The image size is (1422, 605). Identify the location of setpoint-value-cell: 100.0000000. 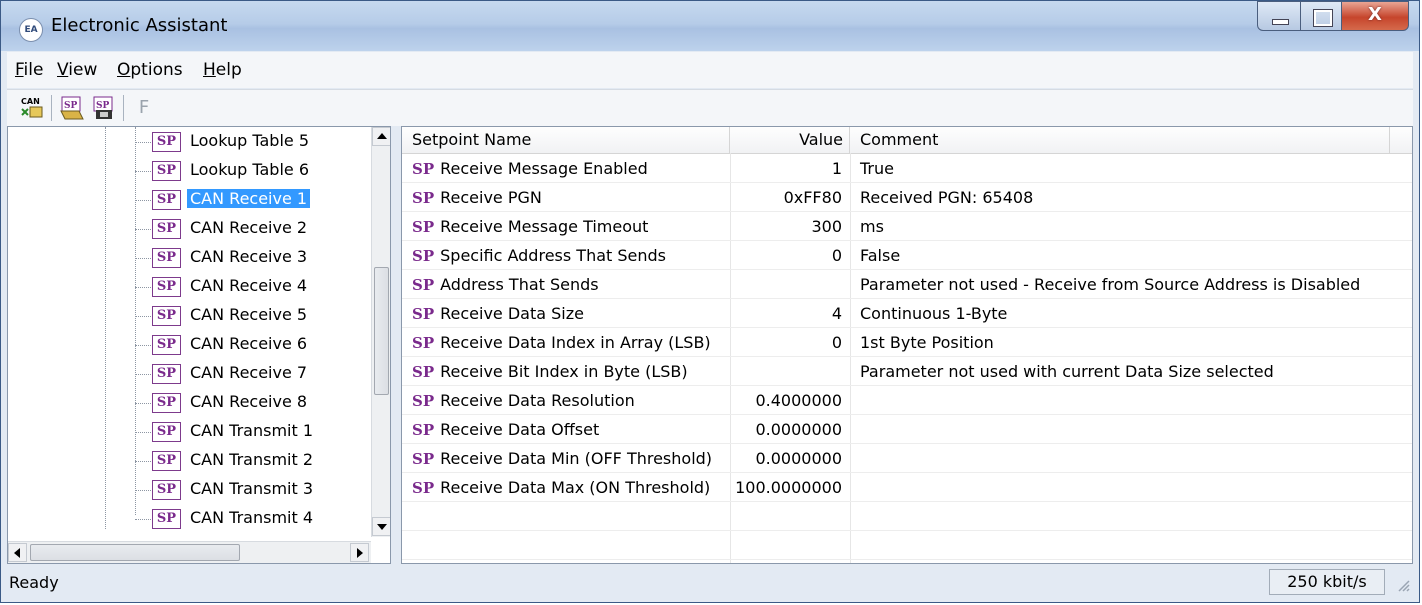
(790, 487).